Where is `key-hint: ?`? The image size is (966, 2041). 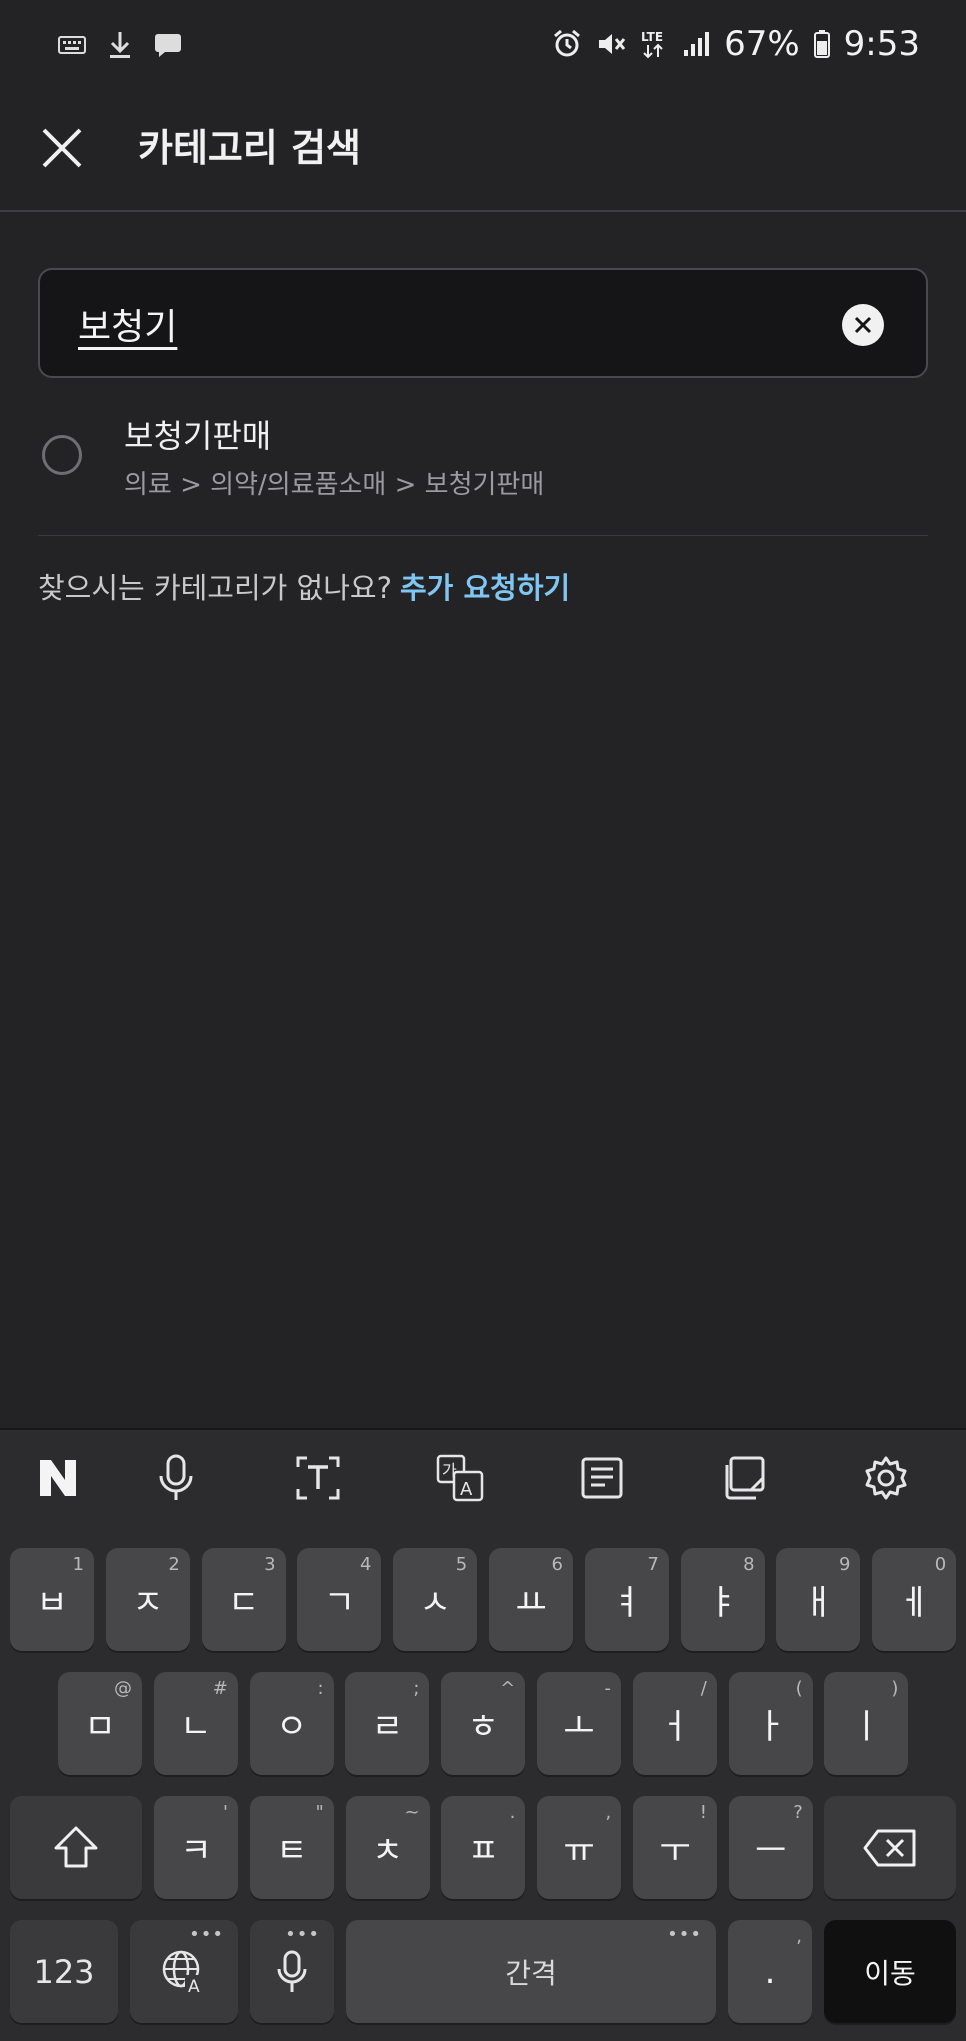
key-hint: ? is located at coordinates (798, 1812).